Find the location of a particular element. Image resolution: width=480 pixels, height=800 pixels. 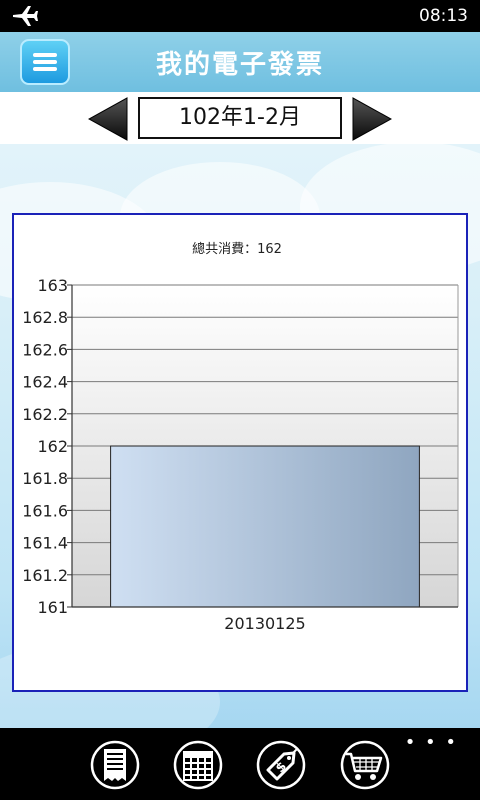

triangle-left-icon is located at coordinates (108, 119).